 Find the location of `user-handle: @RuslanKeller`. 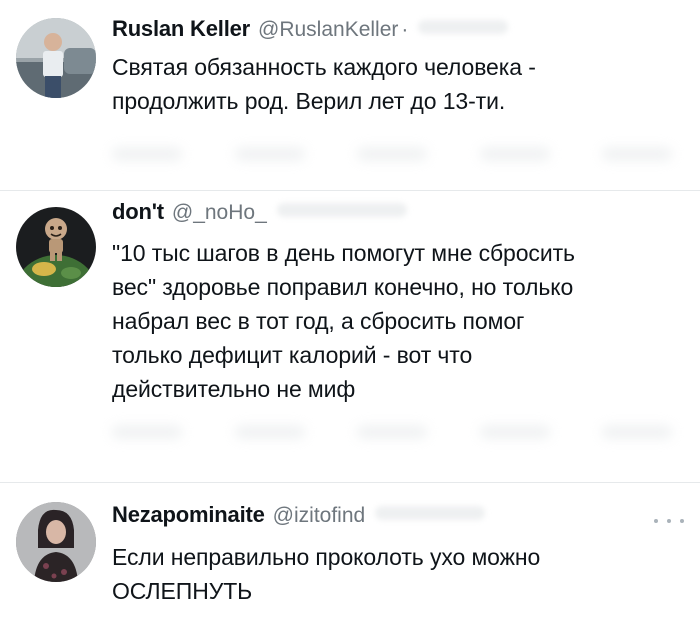

user-handle: @RuslanKeller is located at coordinates (328, 30).